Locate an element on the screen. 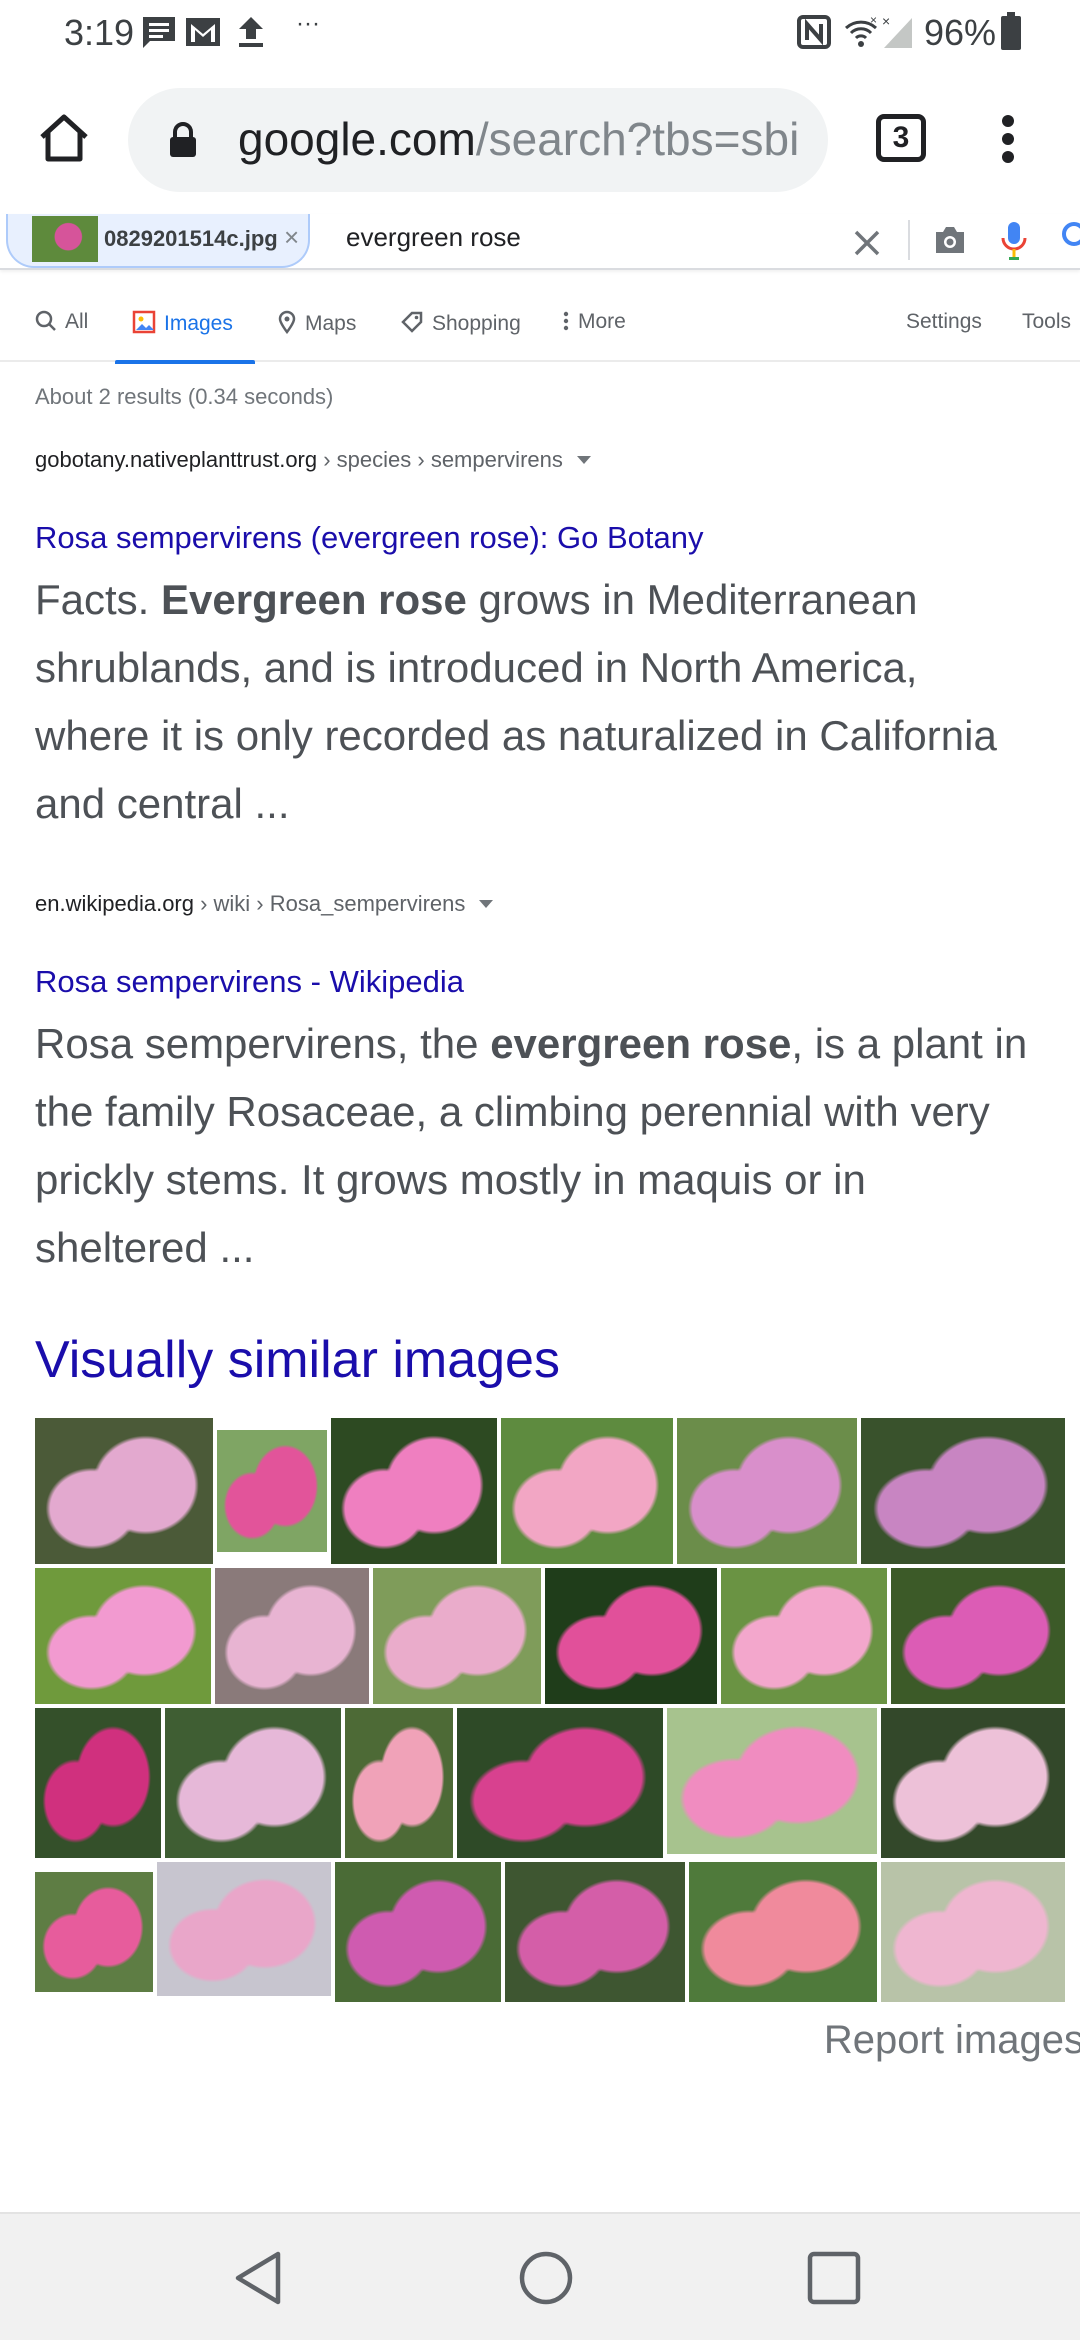 The image size is (1080, 2340). tab-label: More is located at coordinates (602, 321).